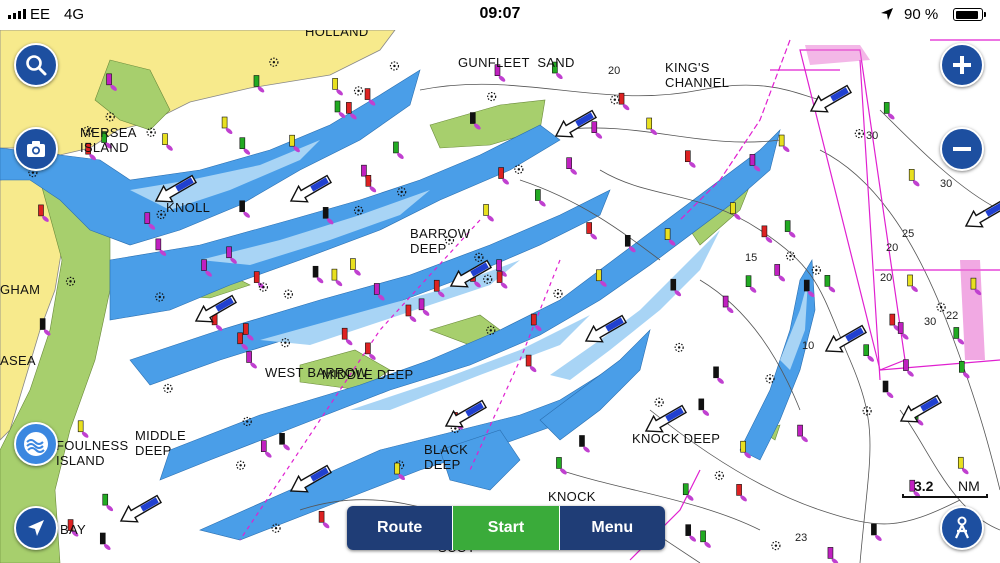  Describe the element at coordinates (108, 140) in the screenshot. I see `label-mersea-island: MERSEA ISLAND` at that location.